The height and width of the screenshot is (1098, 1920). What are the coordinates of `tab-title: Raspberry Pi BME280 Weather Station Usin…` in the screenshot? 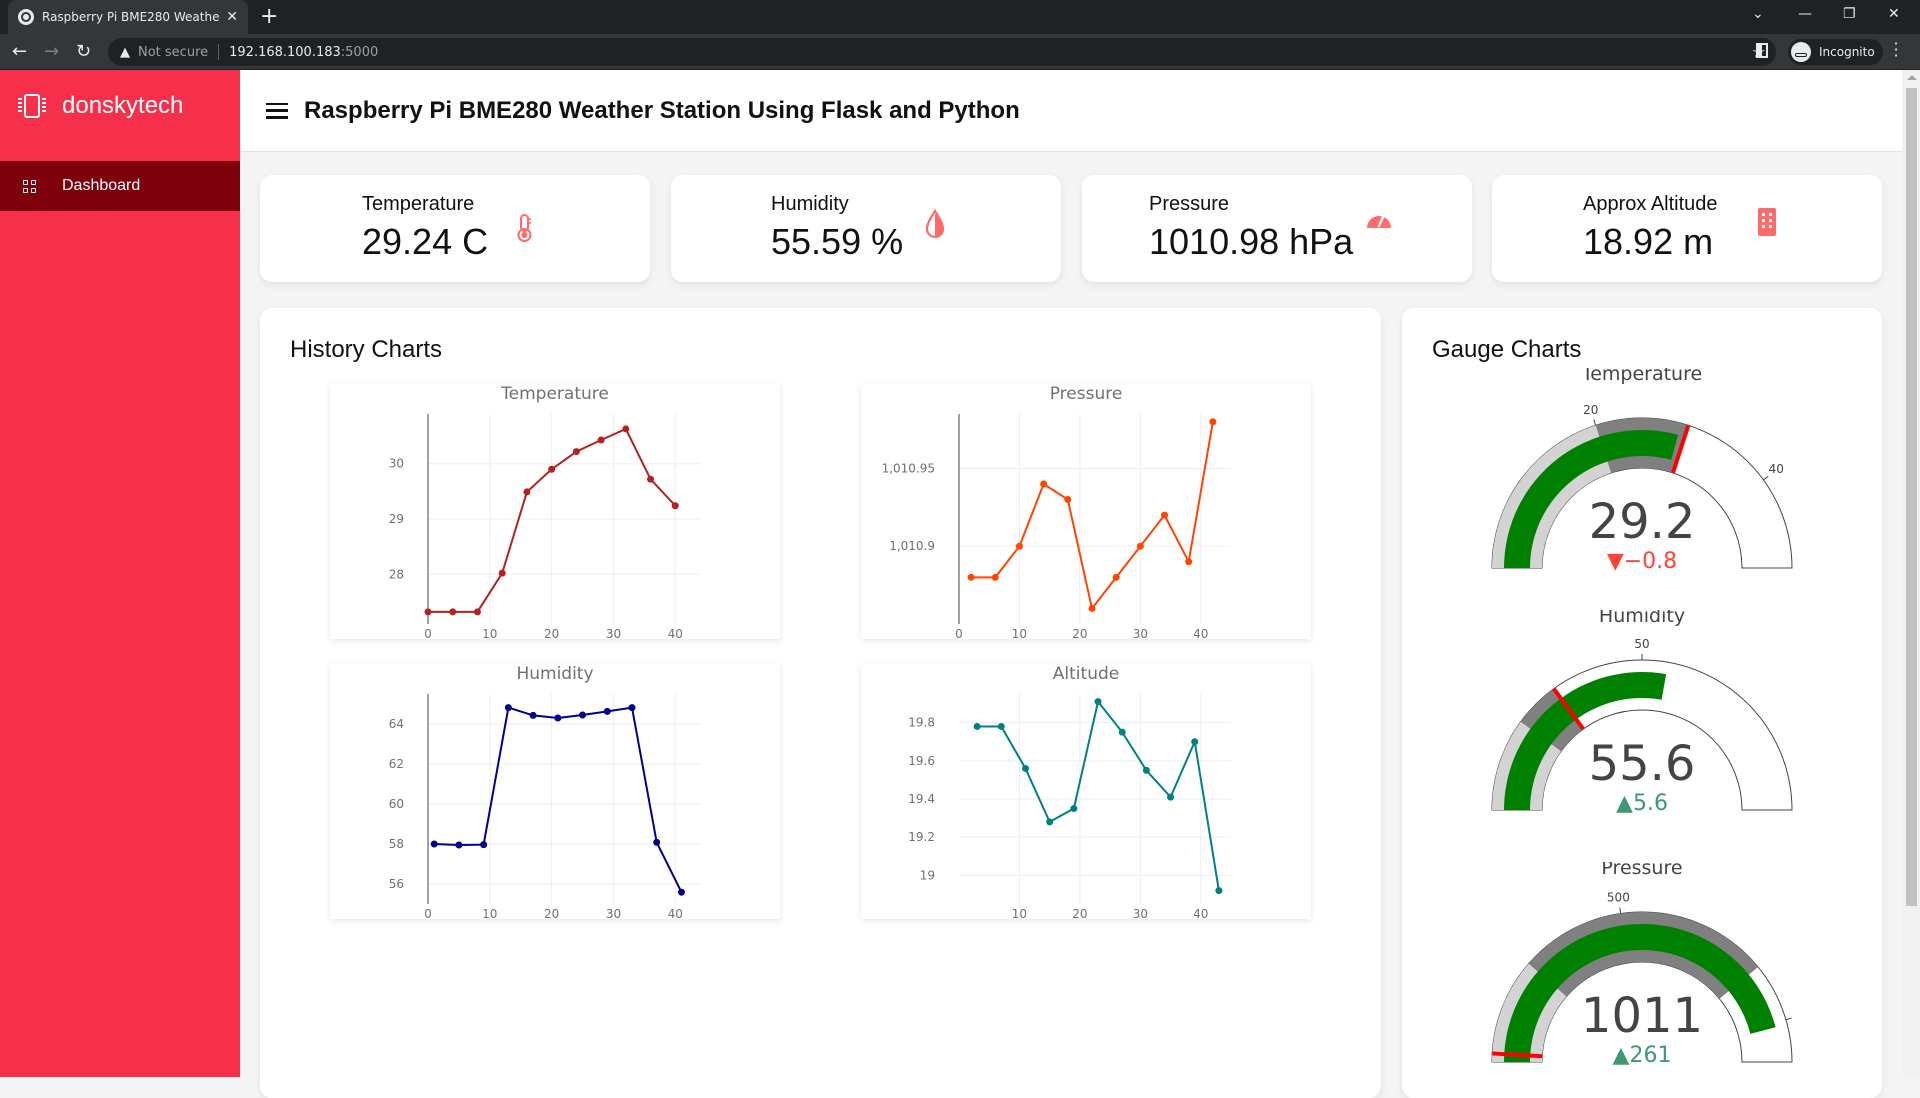 It's located at (131, 17).